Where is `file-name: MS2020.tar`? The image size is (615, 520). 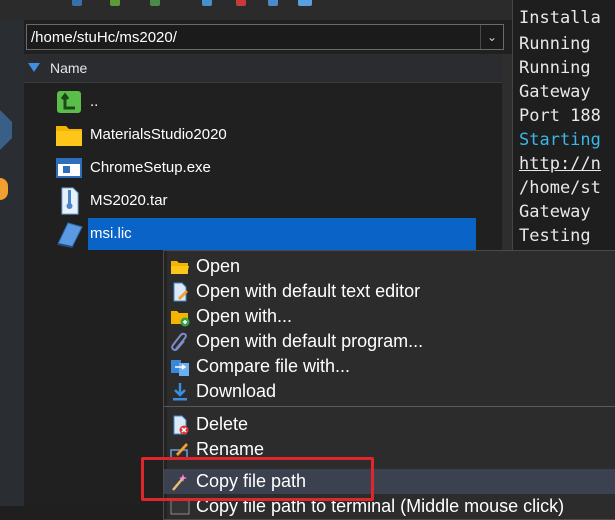 file-name: MS2020.tar is located at coordinates (129, 200).